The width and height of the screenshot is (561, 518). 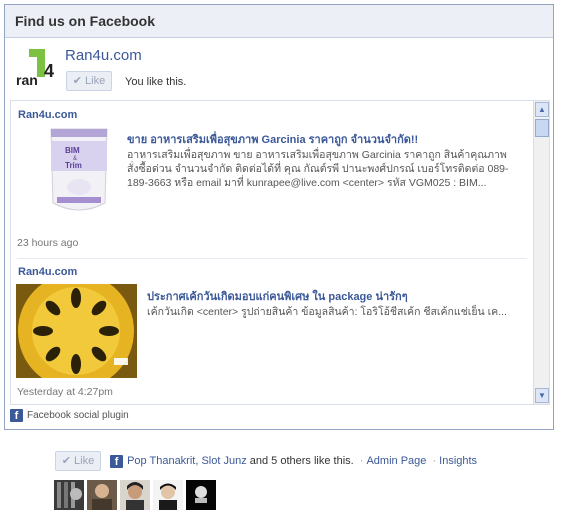 I want to click on like-label: Like, so click(x=95, y=81).